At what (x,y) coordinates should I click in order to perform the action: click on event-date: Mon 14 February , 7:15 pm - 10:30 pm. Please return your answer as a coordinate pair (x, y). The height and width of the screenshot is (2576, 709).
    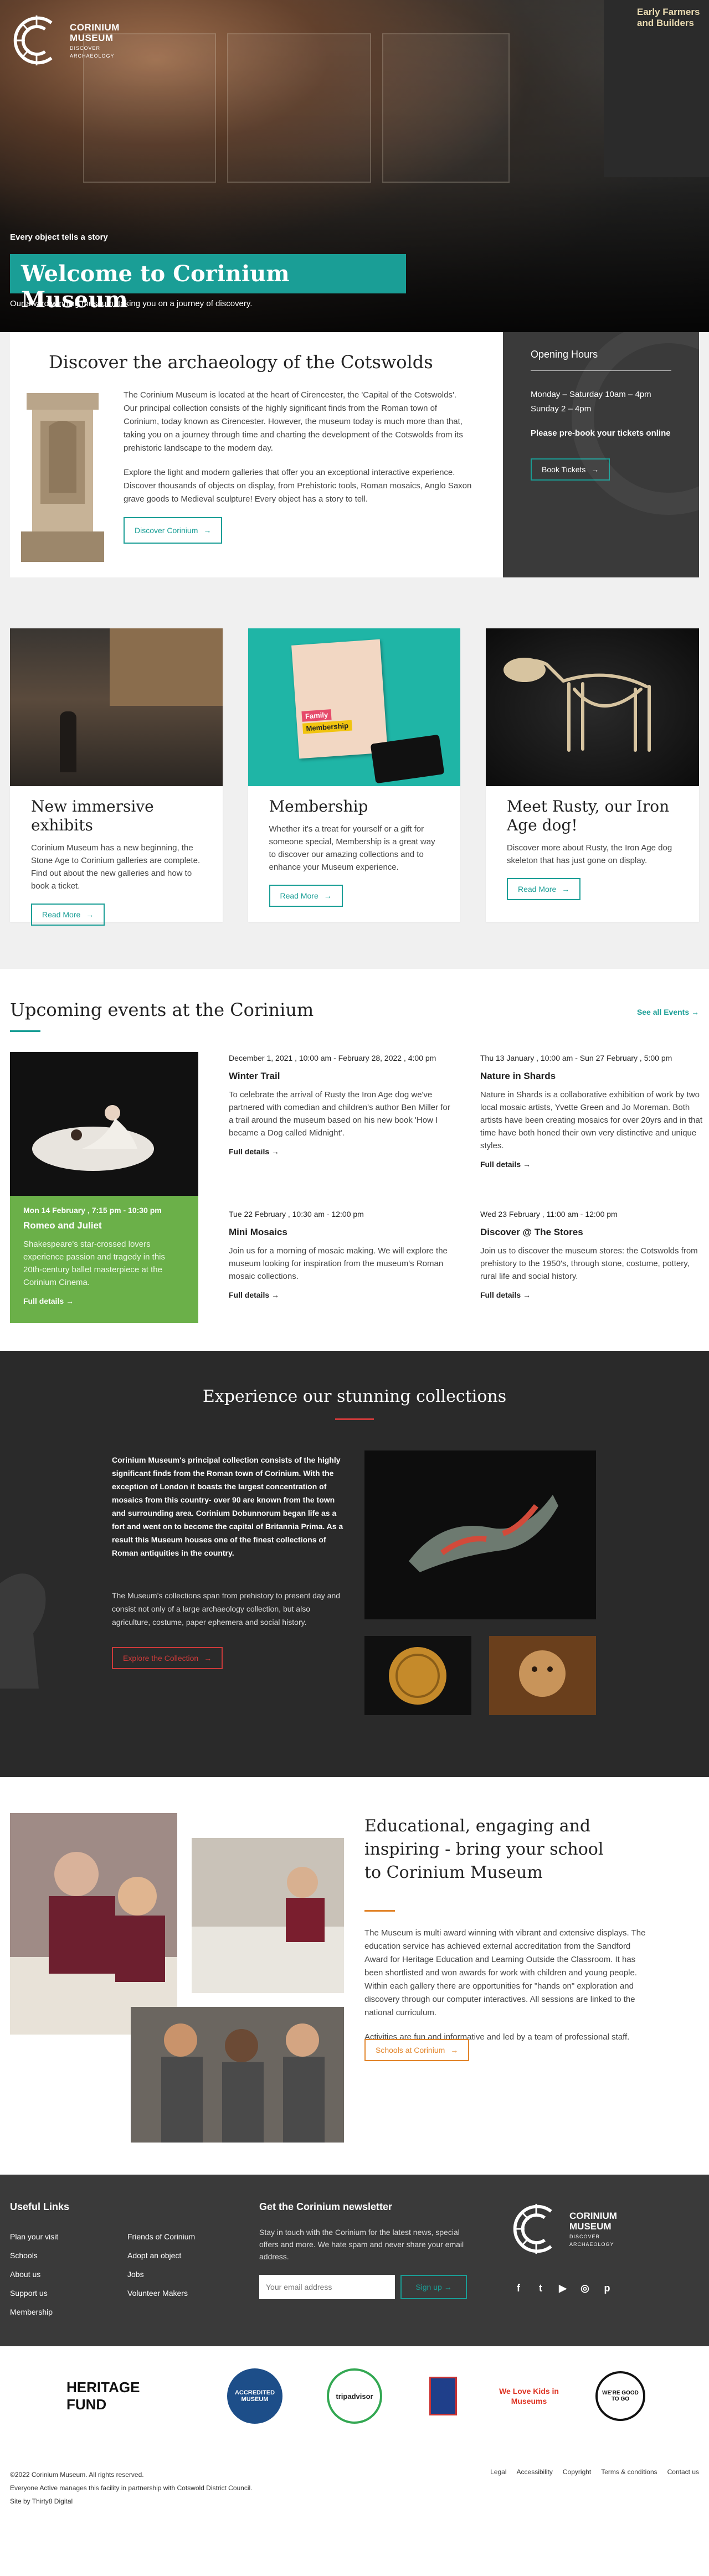
    Looking at the image, I should click on (92, 1210).